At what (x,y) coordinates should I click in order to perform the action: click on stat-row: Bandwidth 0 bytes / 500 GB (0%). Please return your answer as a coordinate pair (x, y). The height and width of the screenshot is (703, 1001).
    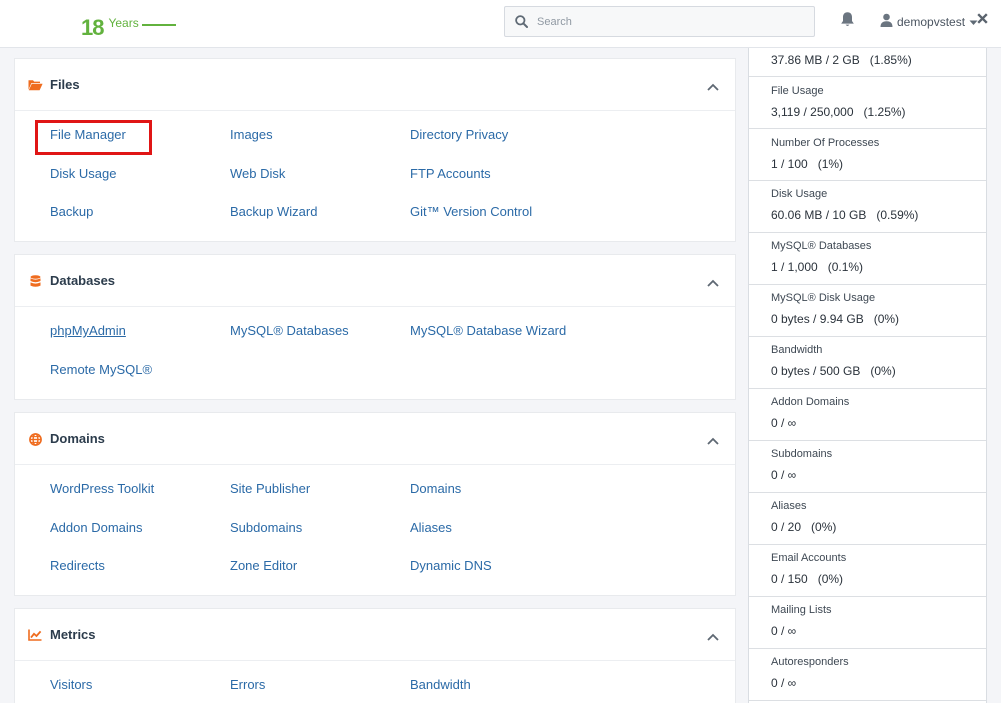
    Looking at the image, I should click on (867, 363).